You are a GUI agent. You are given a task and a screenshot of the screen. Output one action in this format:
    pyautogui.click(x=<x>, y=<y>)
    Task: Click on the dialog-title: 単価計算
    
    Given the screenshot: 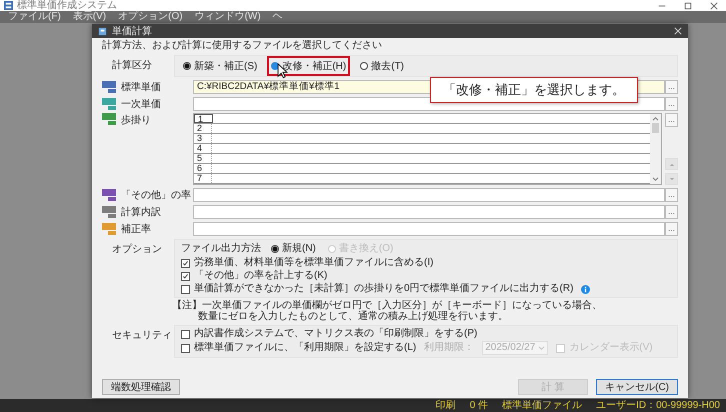 What is the action you would take?
    pyautogui.click(x=132, y=31)
    